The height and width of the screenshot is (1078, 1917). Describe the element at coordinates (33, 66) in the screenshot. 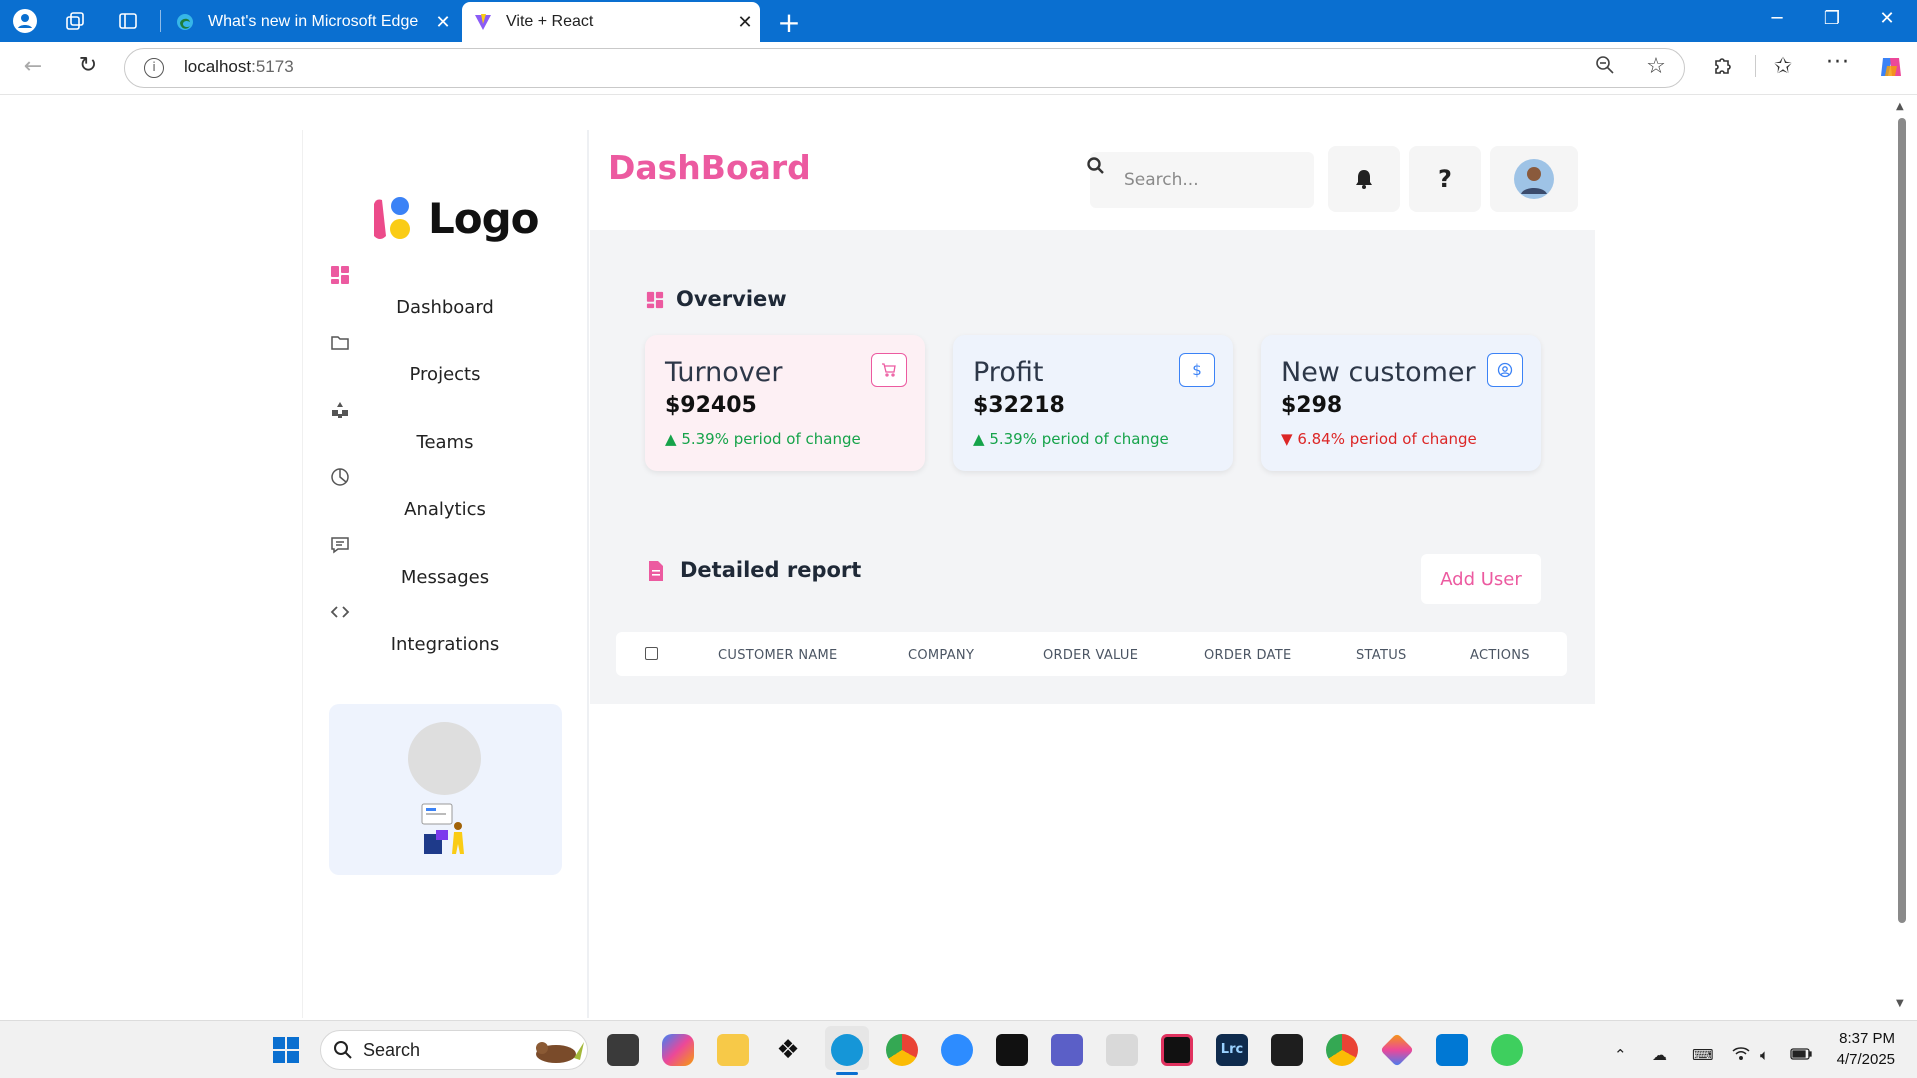

I see `back-icon: ←` at that location.